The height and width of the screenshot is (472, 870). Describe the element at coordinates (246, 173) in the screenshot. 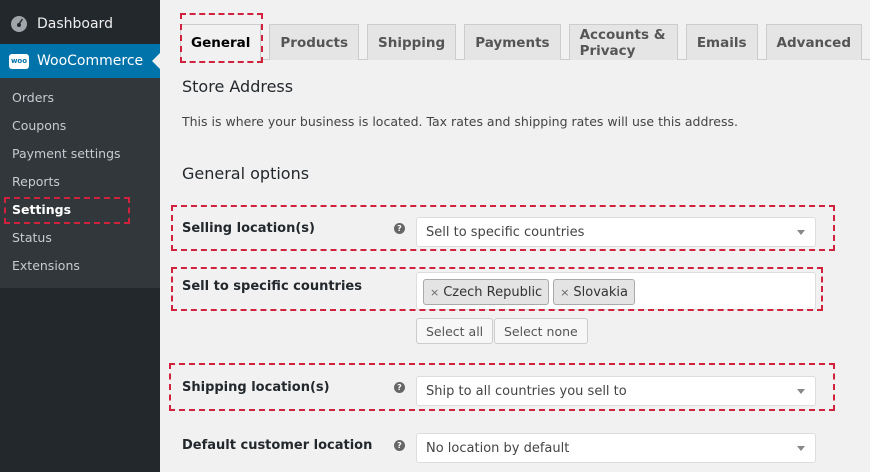

I see `general-options-heading: General options` at that location.